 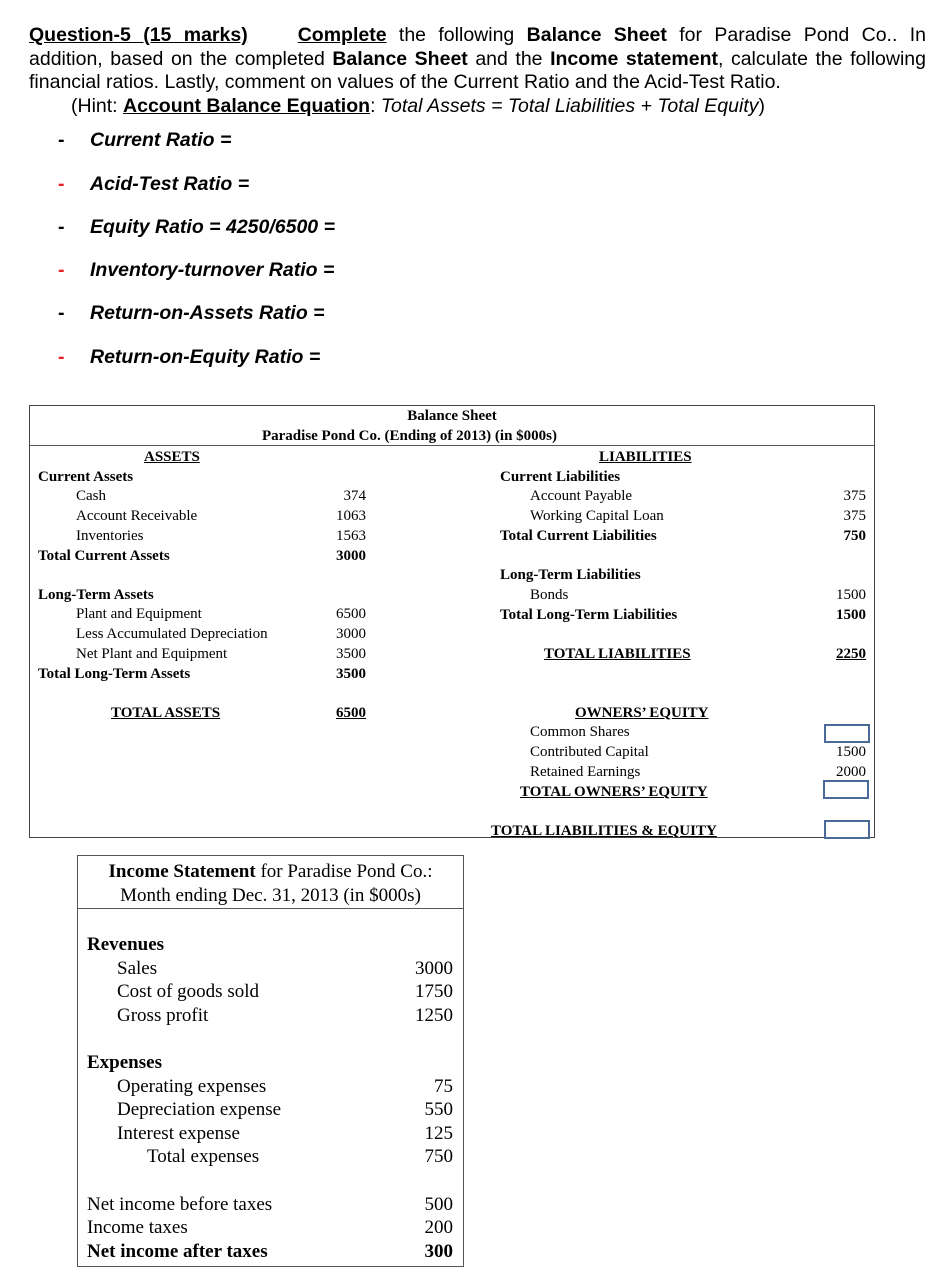 What do you see at coordinates (614, 792) in the screenshot?
I see `total-owners-equity-label: TOTAL OWNERS’ EQUITY` at bounding box center [614, 792].